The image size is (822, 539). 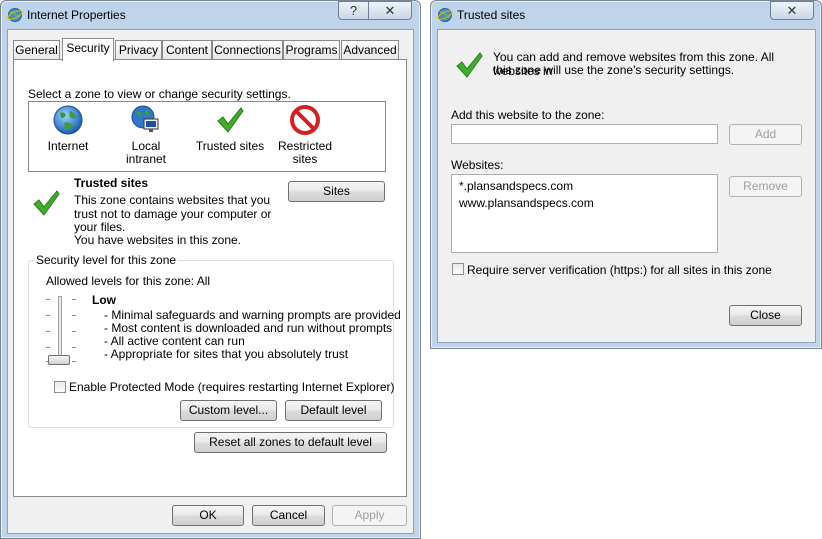 I want to click on apply-button: Apply, so click(x=369, y=515).